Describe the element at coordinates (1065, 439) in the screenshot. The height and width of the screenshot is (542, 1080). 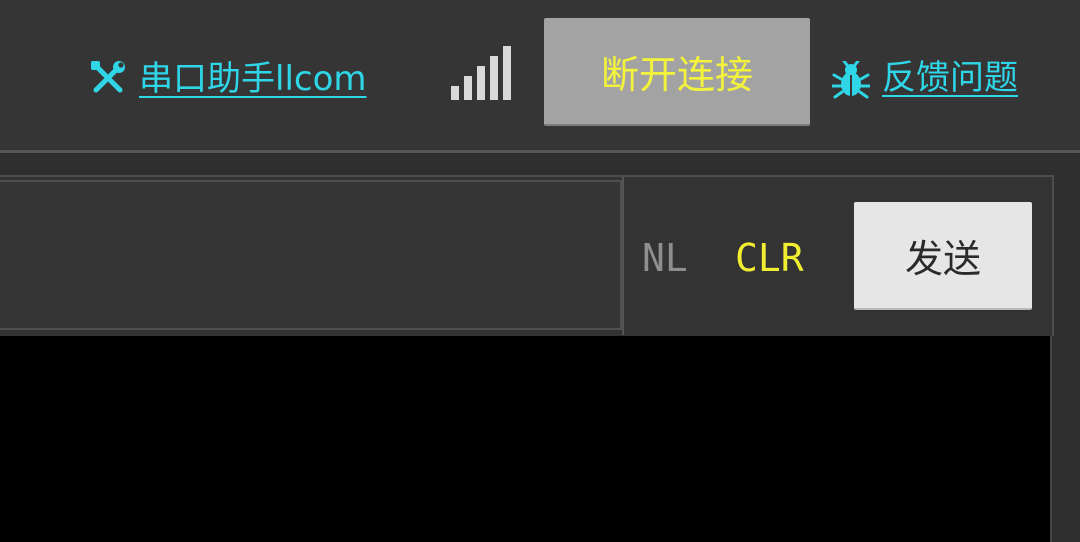
I see `output-scrollbar` at that location.